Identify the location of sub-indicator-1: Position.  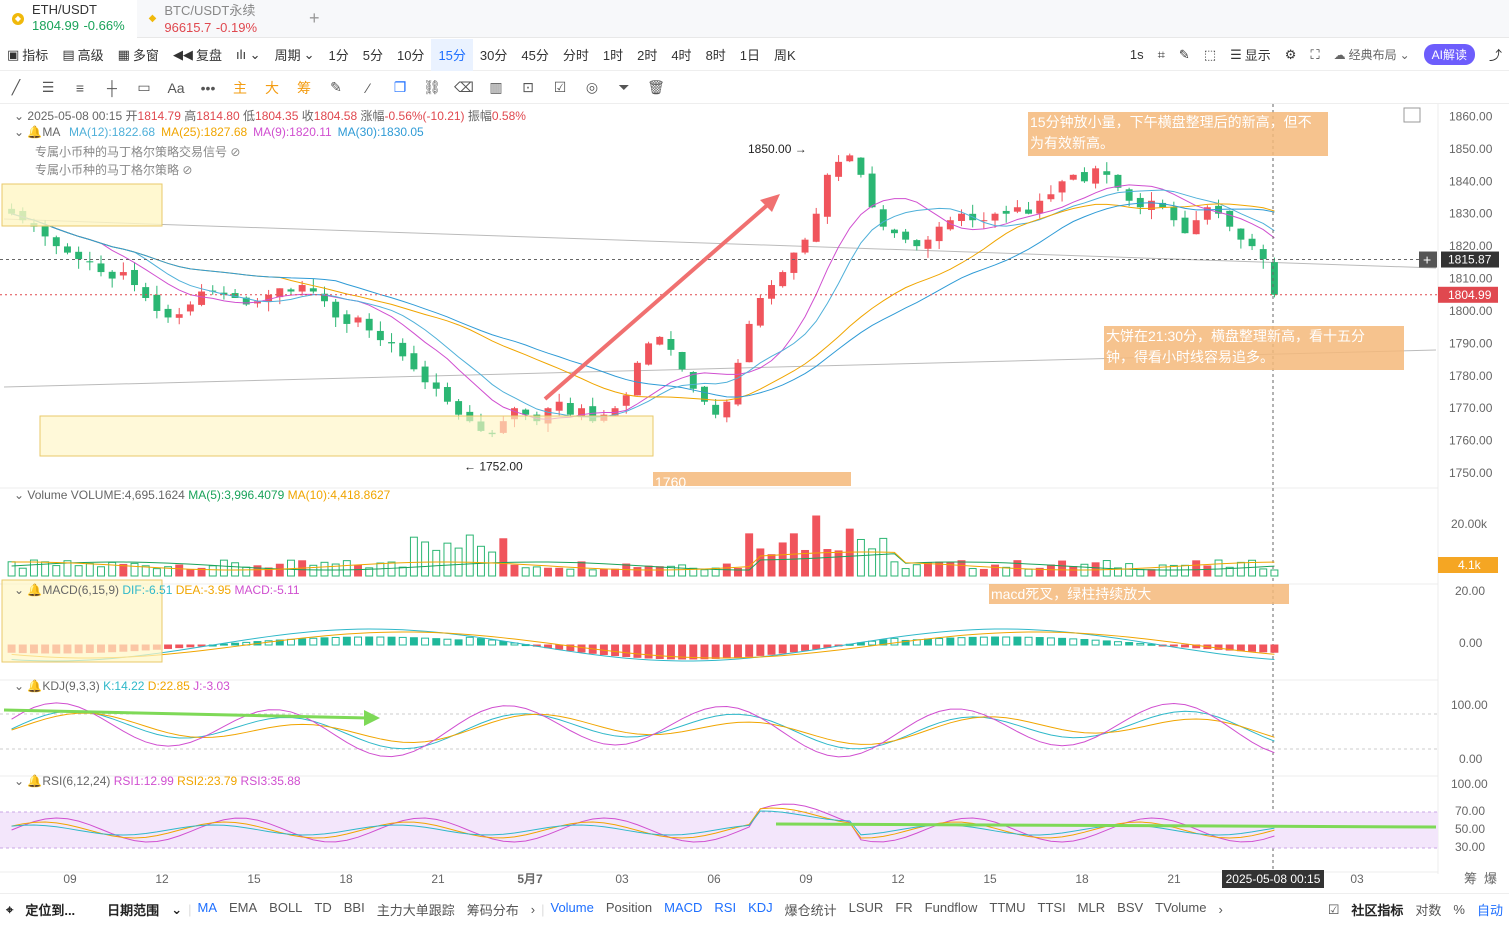
(629, 909).